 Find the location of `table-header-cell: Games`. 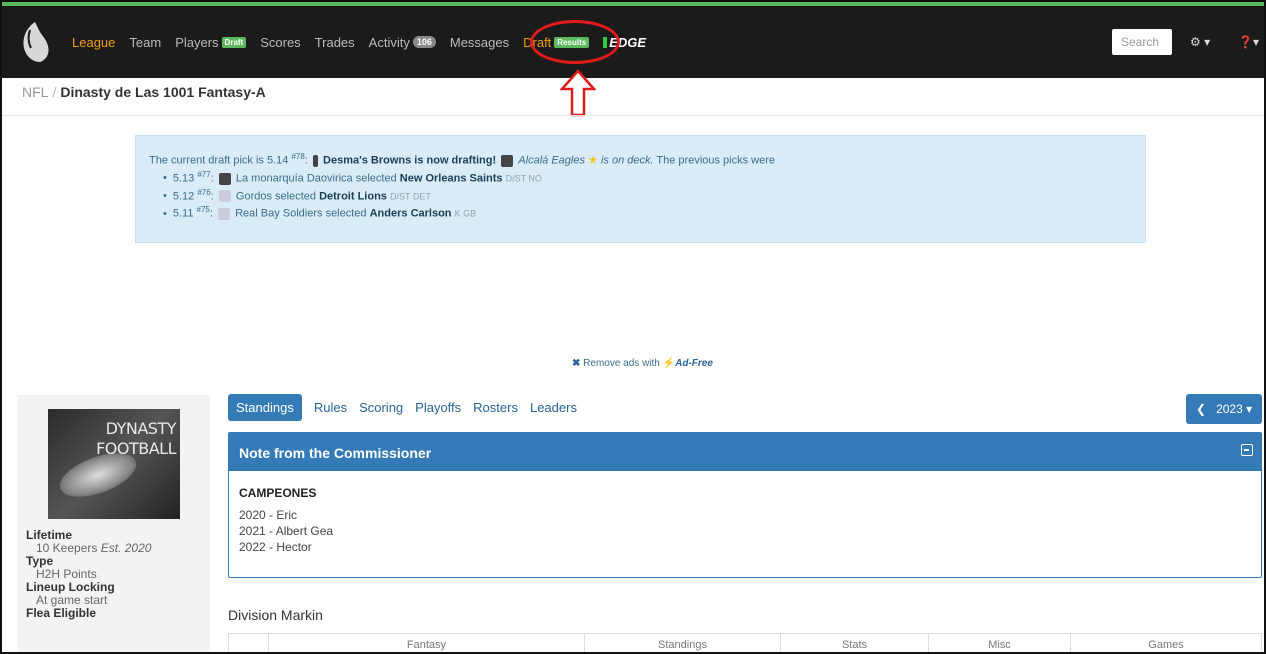

table-header-cell: Games is located at coordinates (1166, 645).